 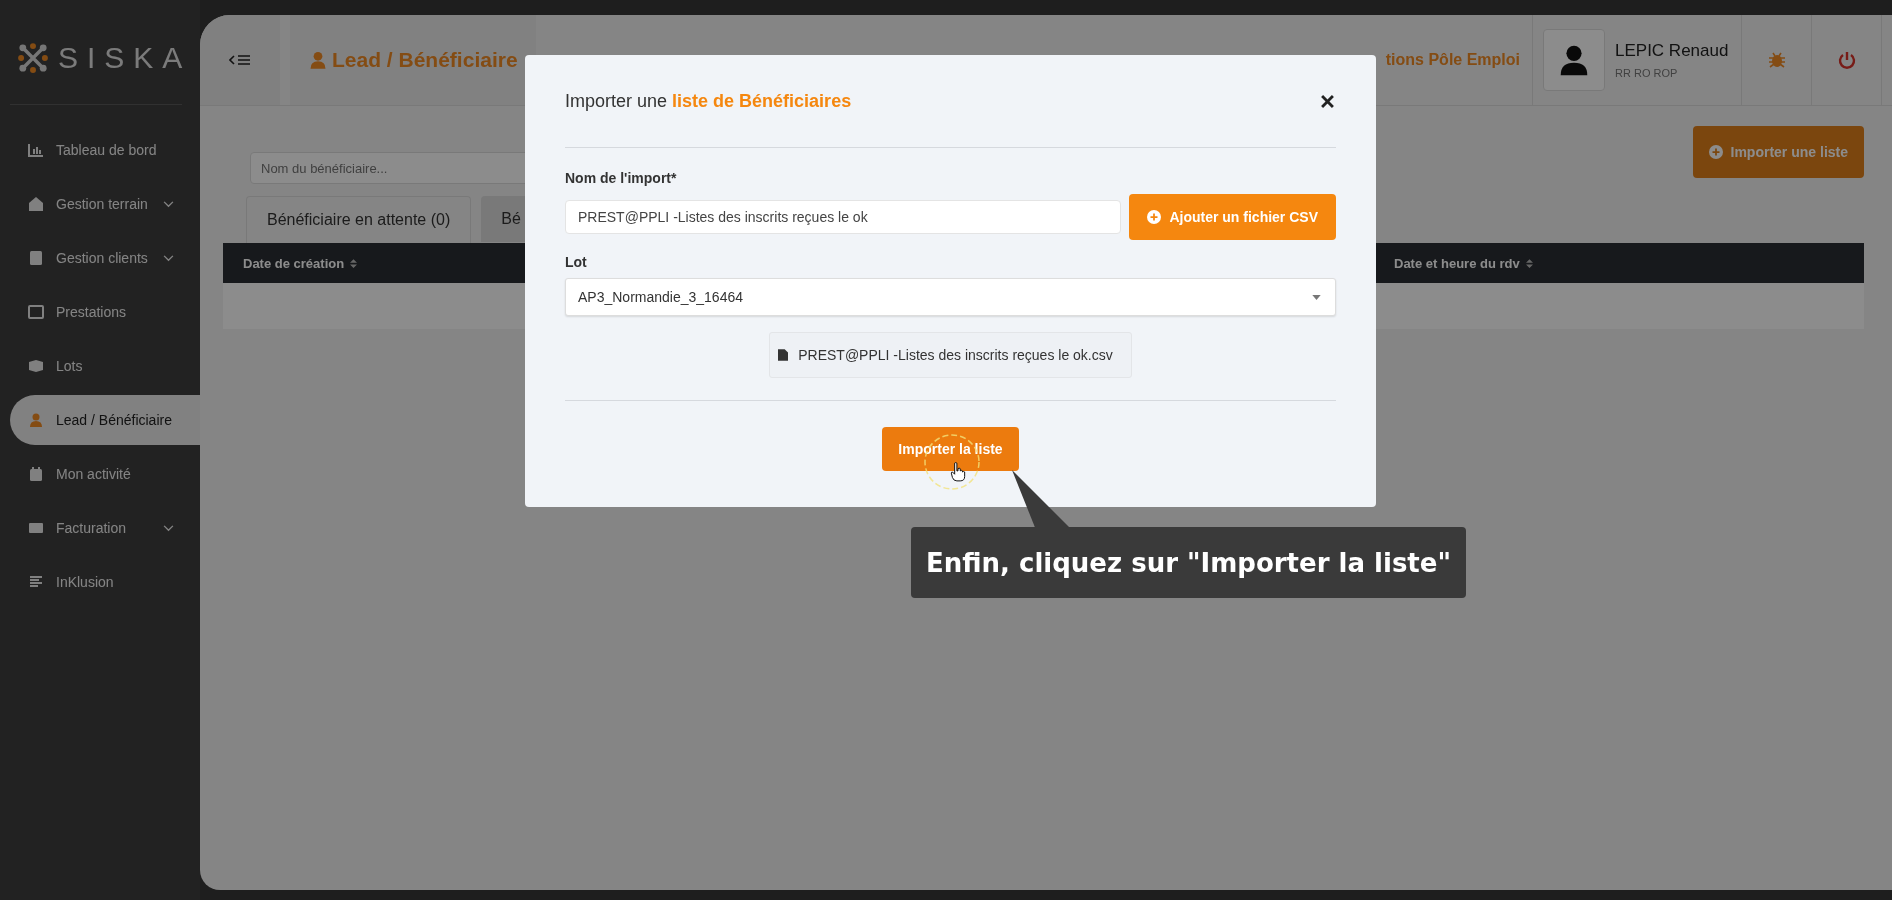 What do you see at coordinates (576, 262) in the screenshot?
I see `field-label: Lot` at bounding box center [576, 262].